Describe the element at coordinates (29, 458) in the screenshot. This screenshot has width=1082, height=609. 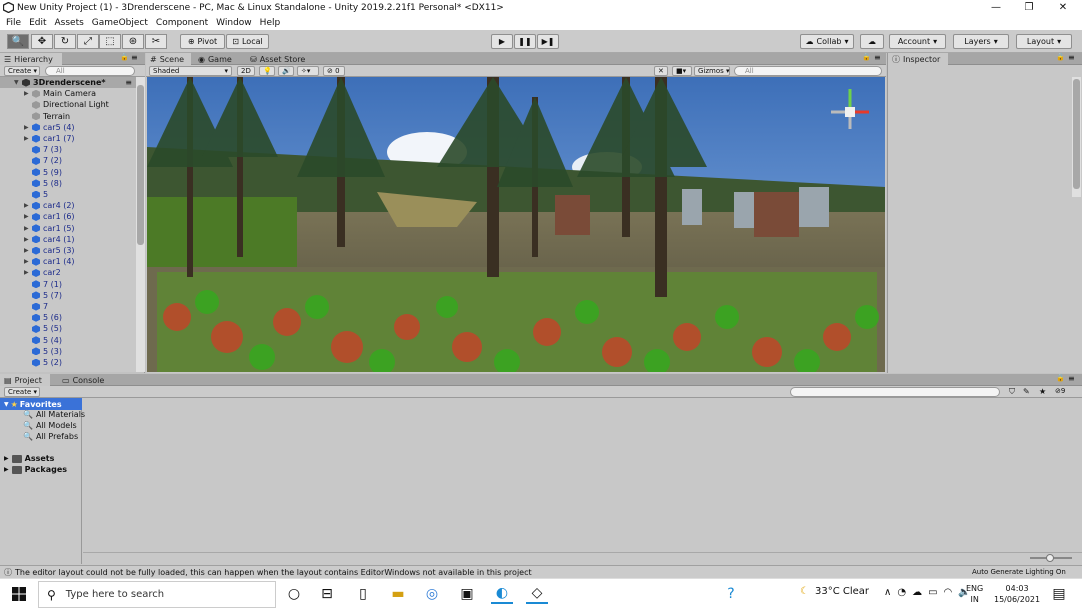
I see `assets-folder-row: ▶ Assets` at that location.